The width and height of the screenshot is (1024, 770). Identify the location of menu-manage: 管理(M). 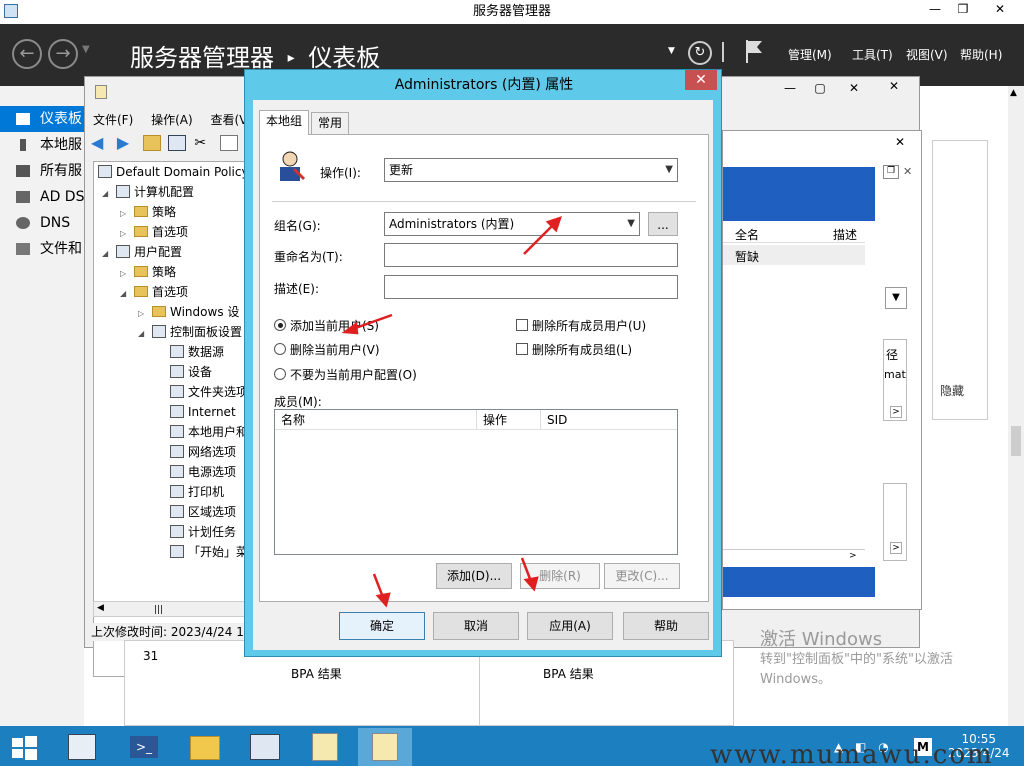
(810, 54).